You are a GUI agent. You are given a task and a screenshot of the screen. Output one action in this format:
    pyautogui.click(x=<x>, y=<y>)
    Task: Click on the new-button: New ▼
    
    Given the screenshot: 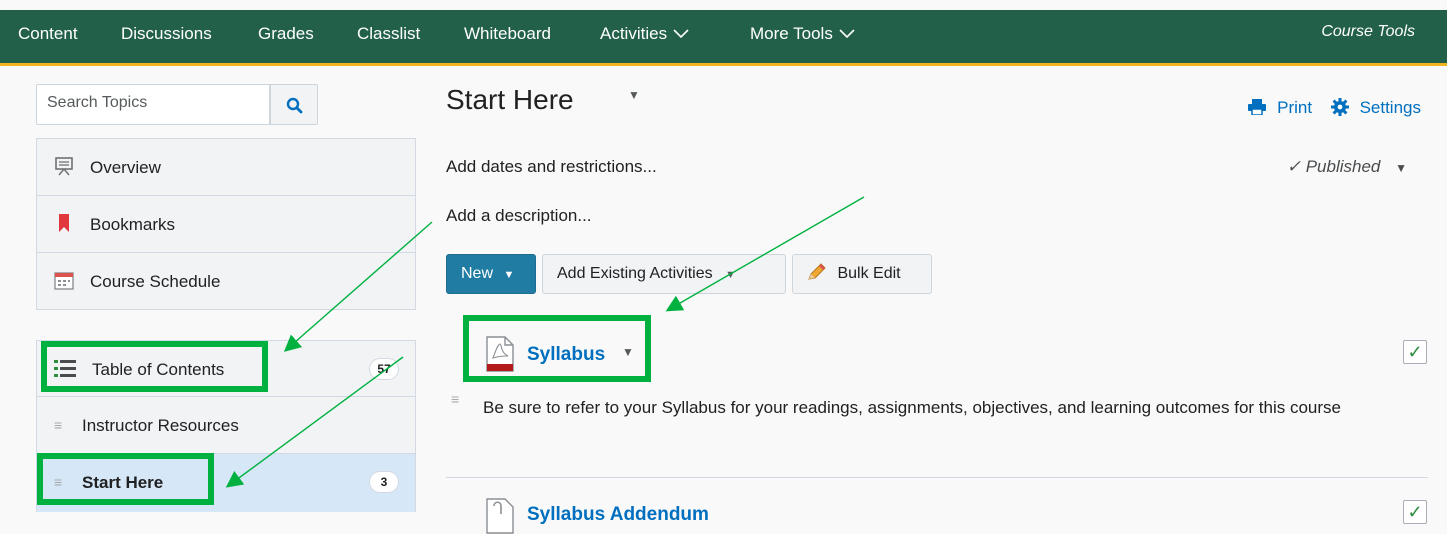 What is the action you would take?
    pyautogui.click(x=491, y=274)
    